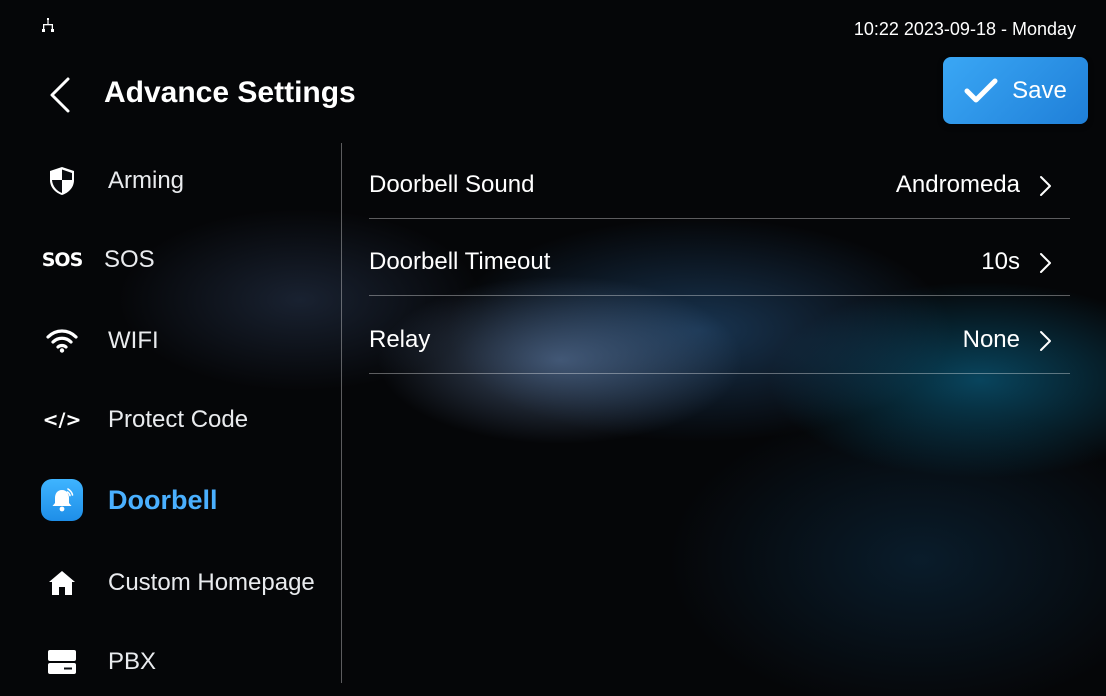 The image size is (1106, 696). I want to click on setting-label: Doorbell Sound, so click(452, 184).